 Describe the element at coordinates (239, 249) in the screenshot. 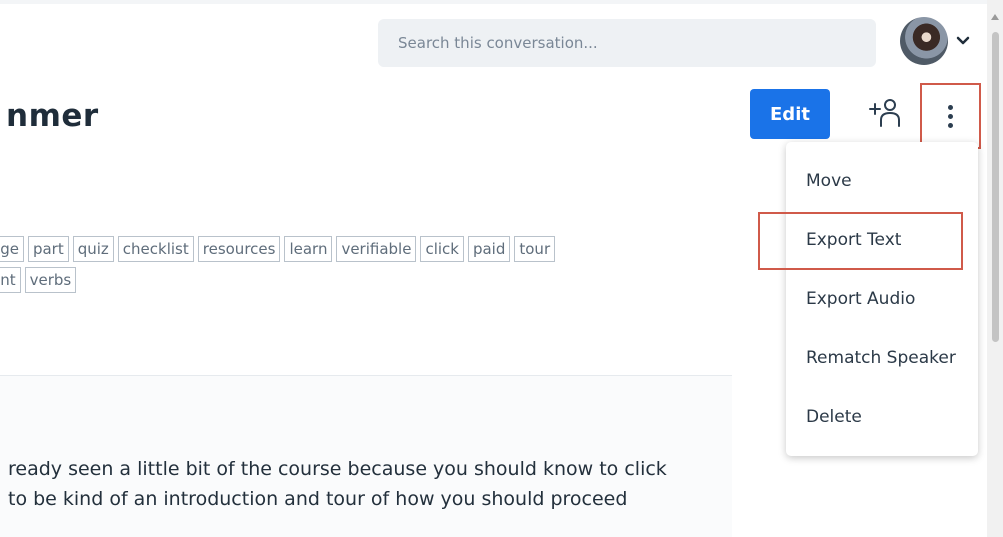

I see `tag: resources` at that location.